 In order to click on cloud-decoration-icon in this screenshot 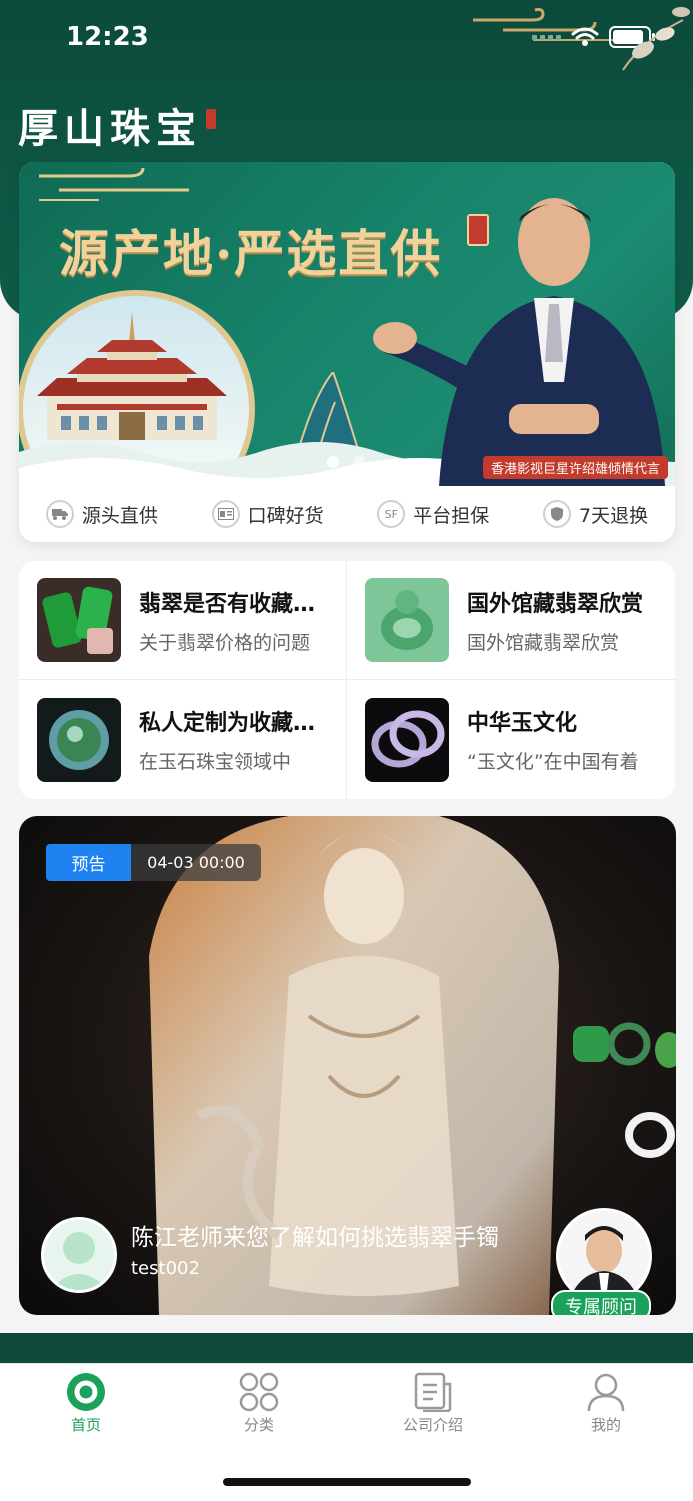, I will do `click(114, 184)`.